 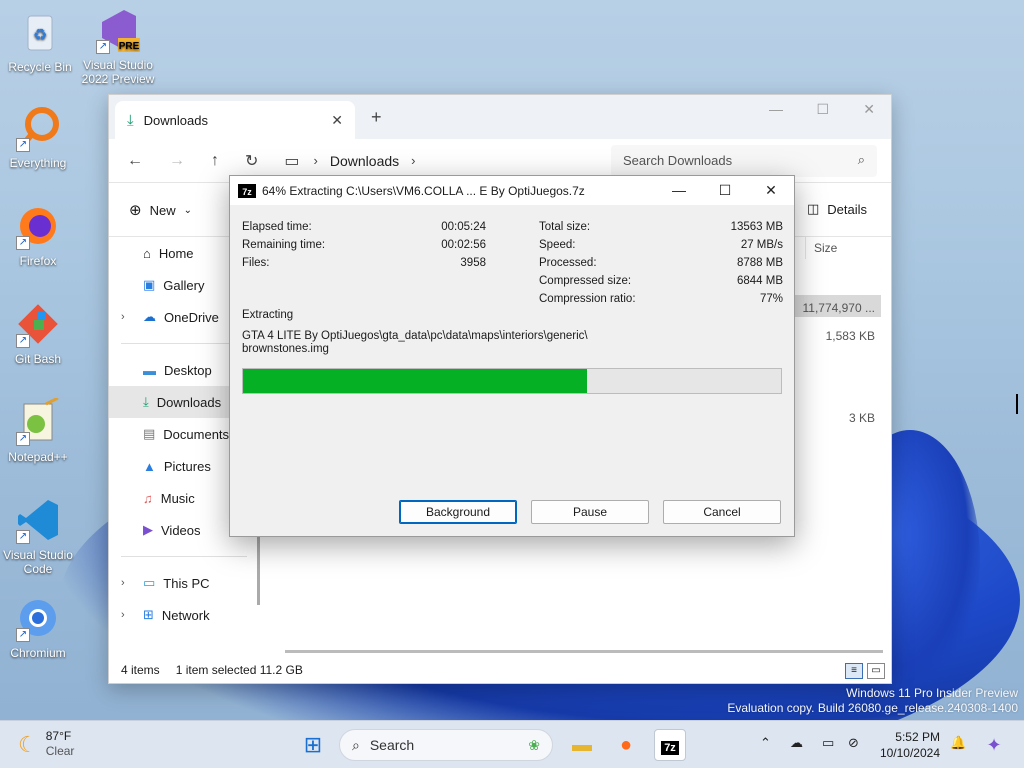 I want to click on cancel-button: Cancel, so click(x=722, y=512).